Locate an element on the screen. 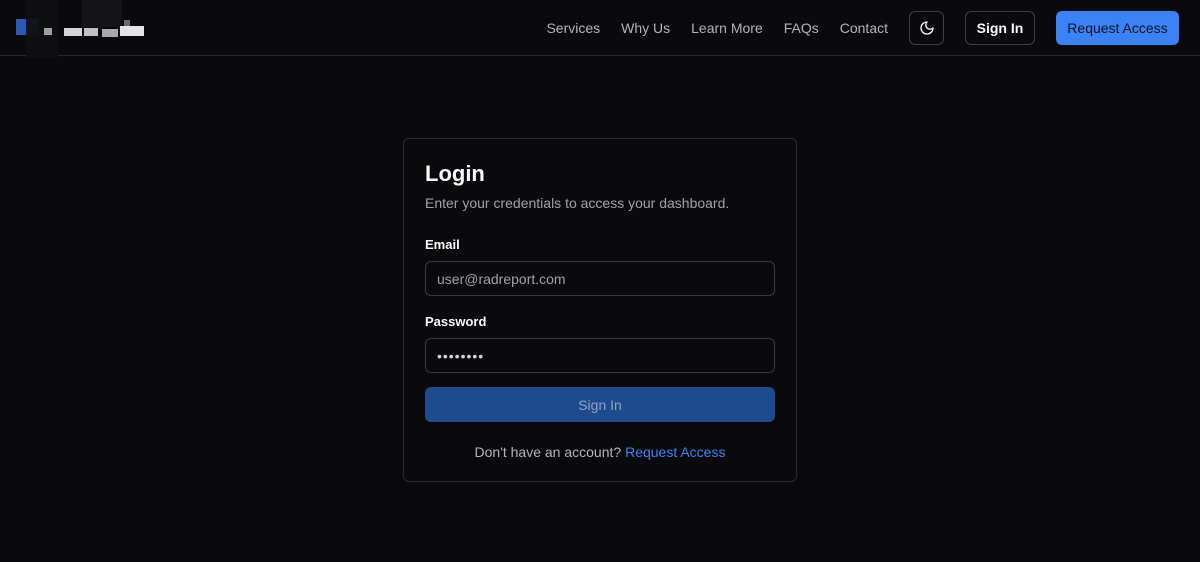 This screenshot has width=1200, height=562. email-label: Email is located at coordinates (442, 244).